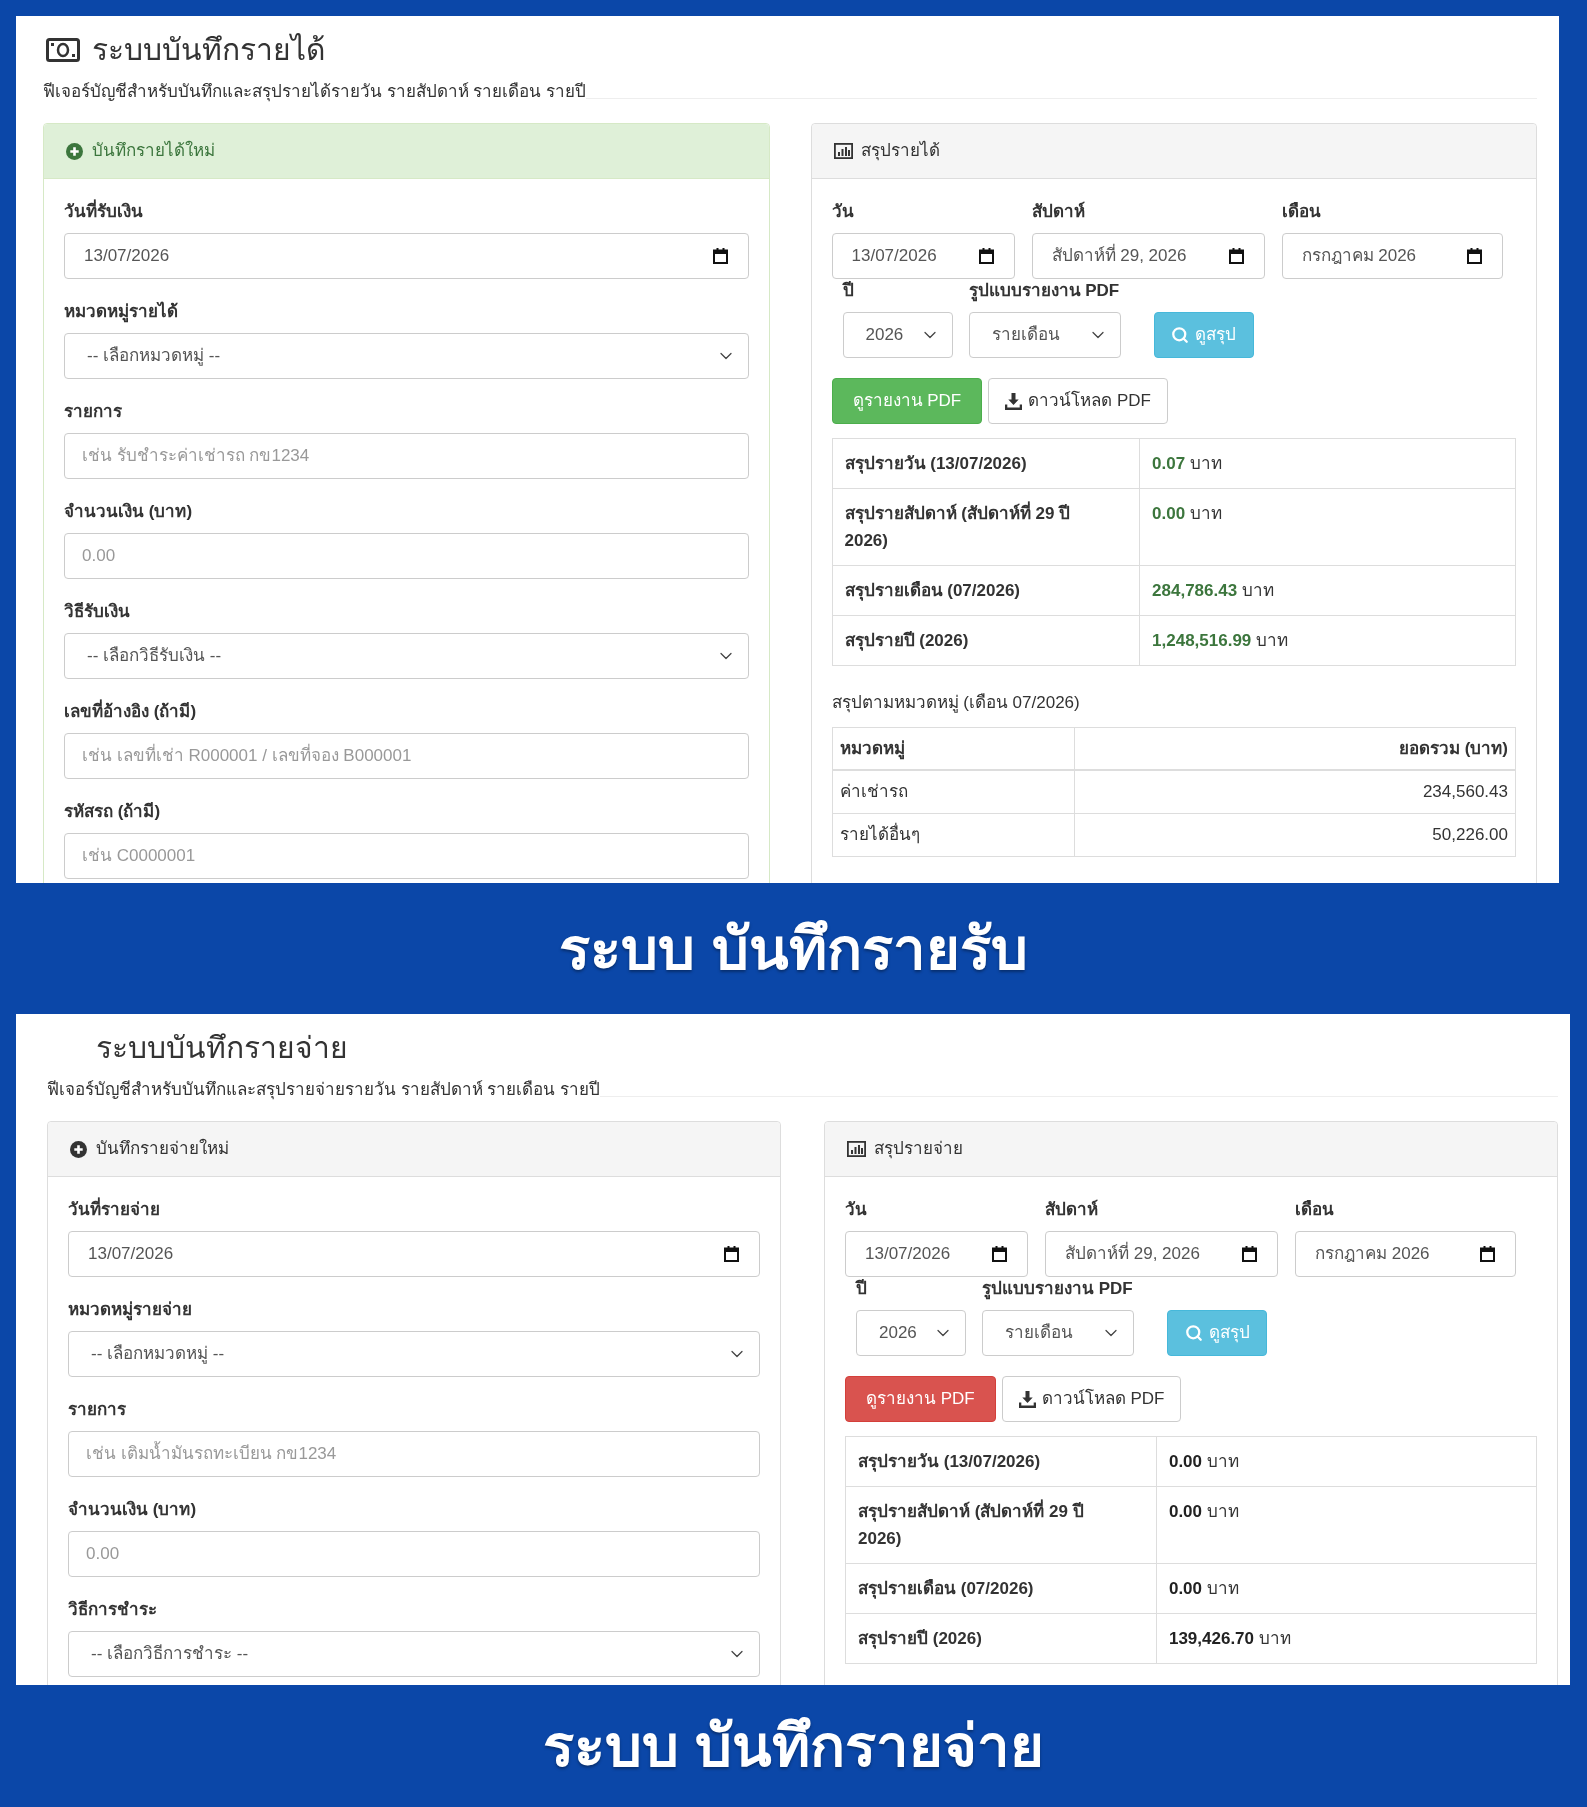  Describe the element at coordinates (953, 835) in the screenshot. I see `table-cell: รายได้อื่นๆ` at that location.